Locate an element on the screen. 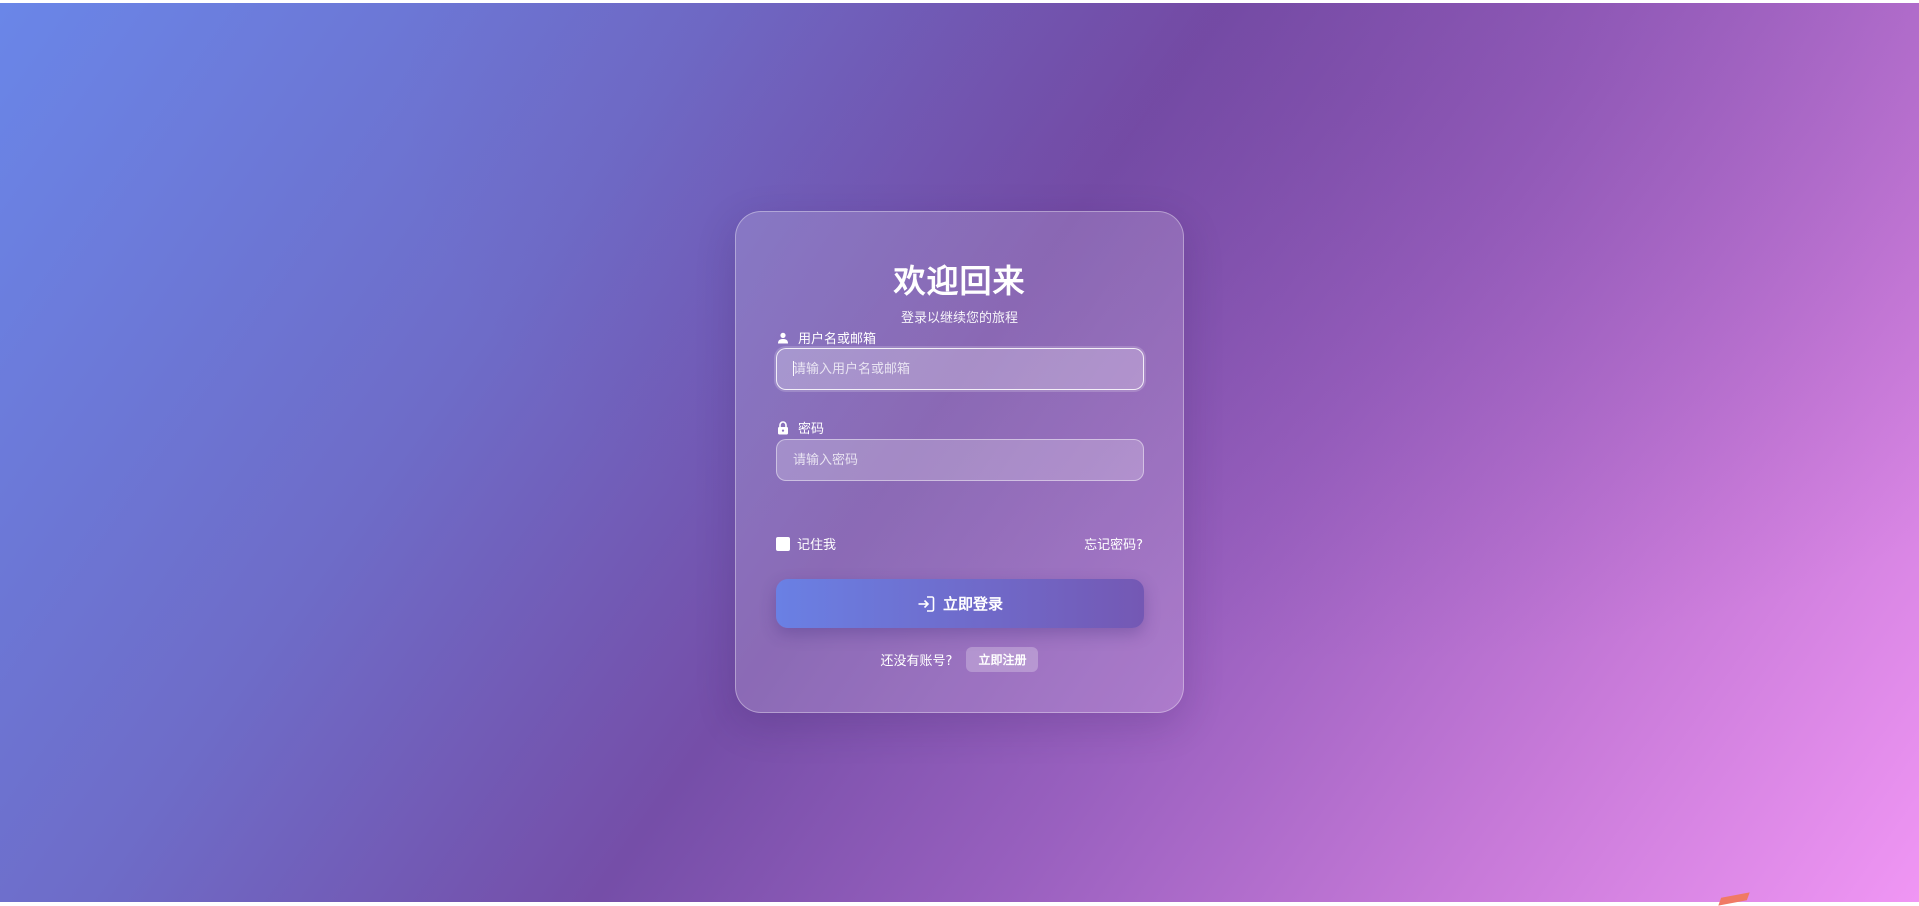  password-label-text: 密码 is located at coordinates (811, 429).